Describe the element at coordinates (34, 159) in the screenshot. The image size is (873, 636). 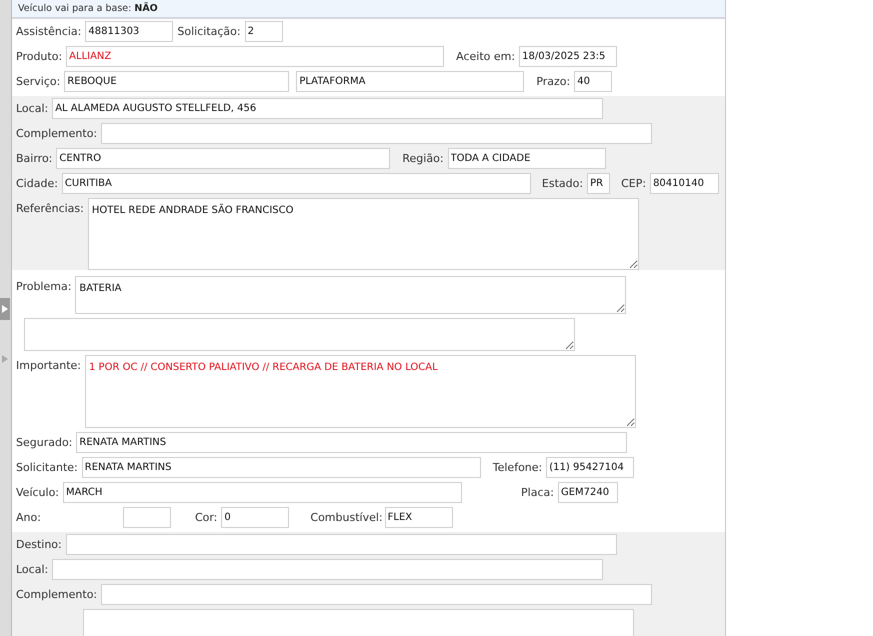
I see `field-label: Bairro:` at that location.